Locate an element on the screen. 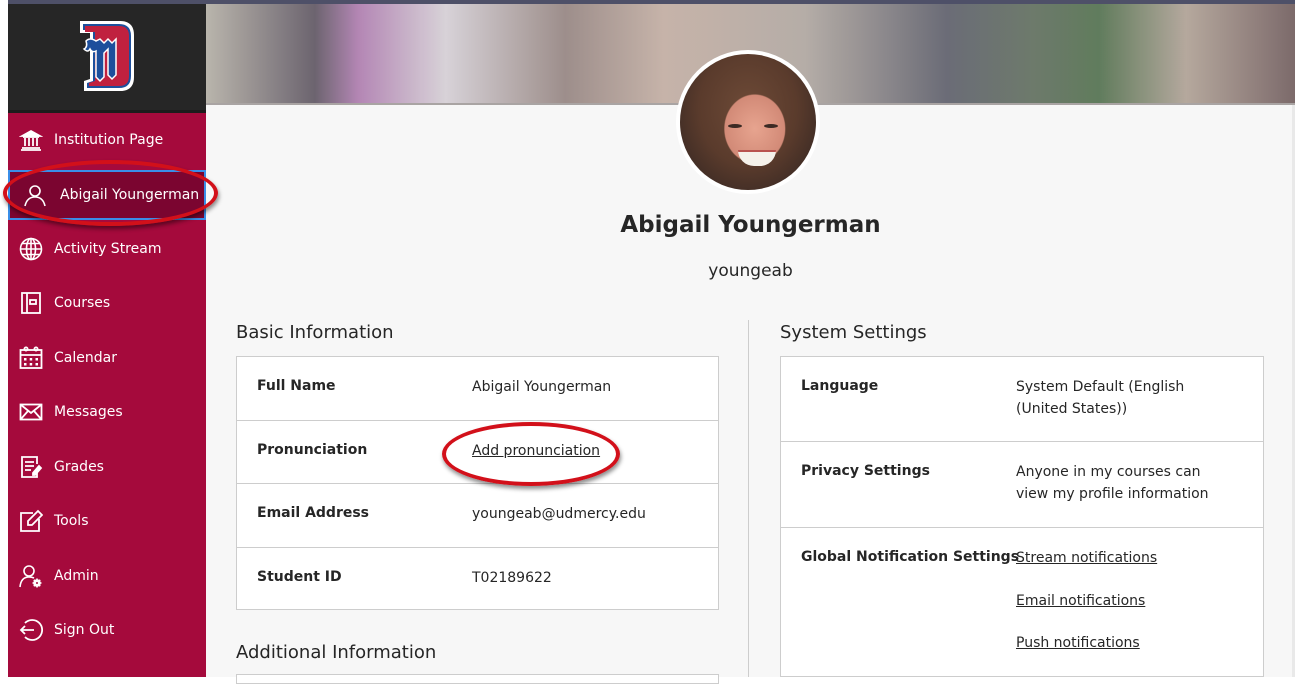 The width and height of the screenshot is (1295, 684). row-label: Full Name is located at coordinates (296, 386).